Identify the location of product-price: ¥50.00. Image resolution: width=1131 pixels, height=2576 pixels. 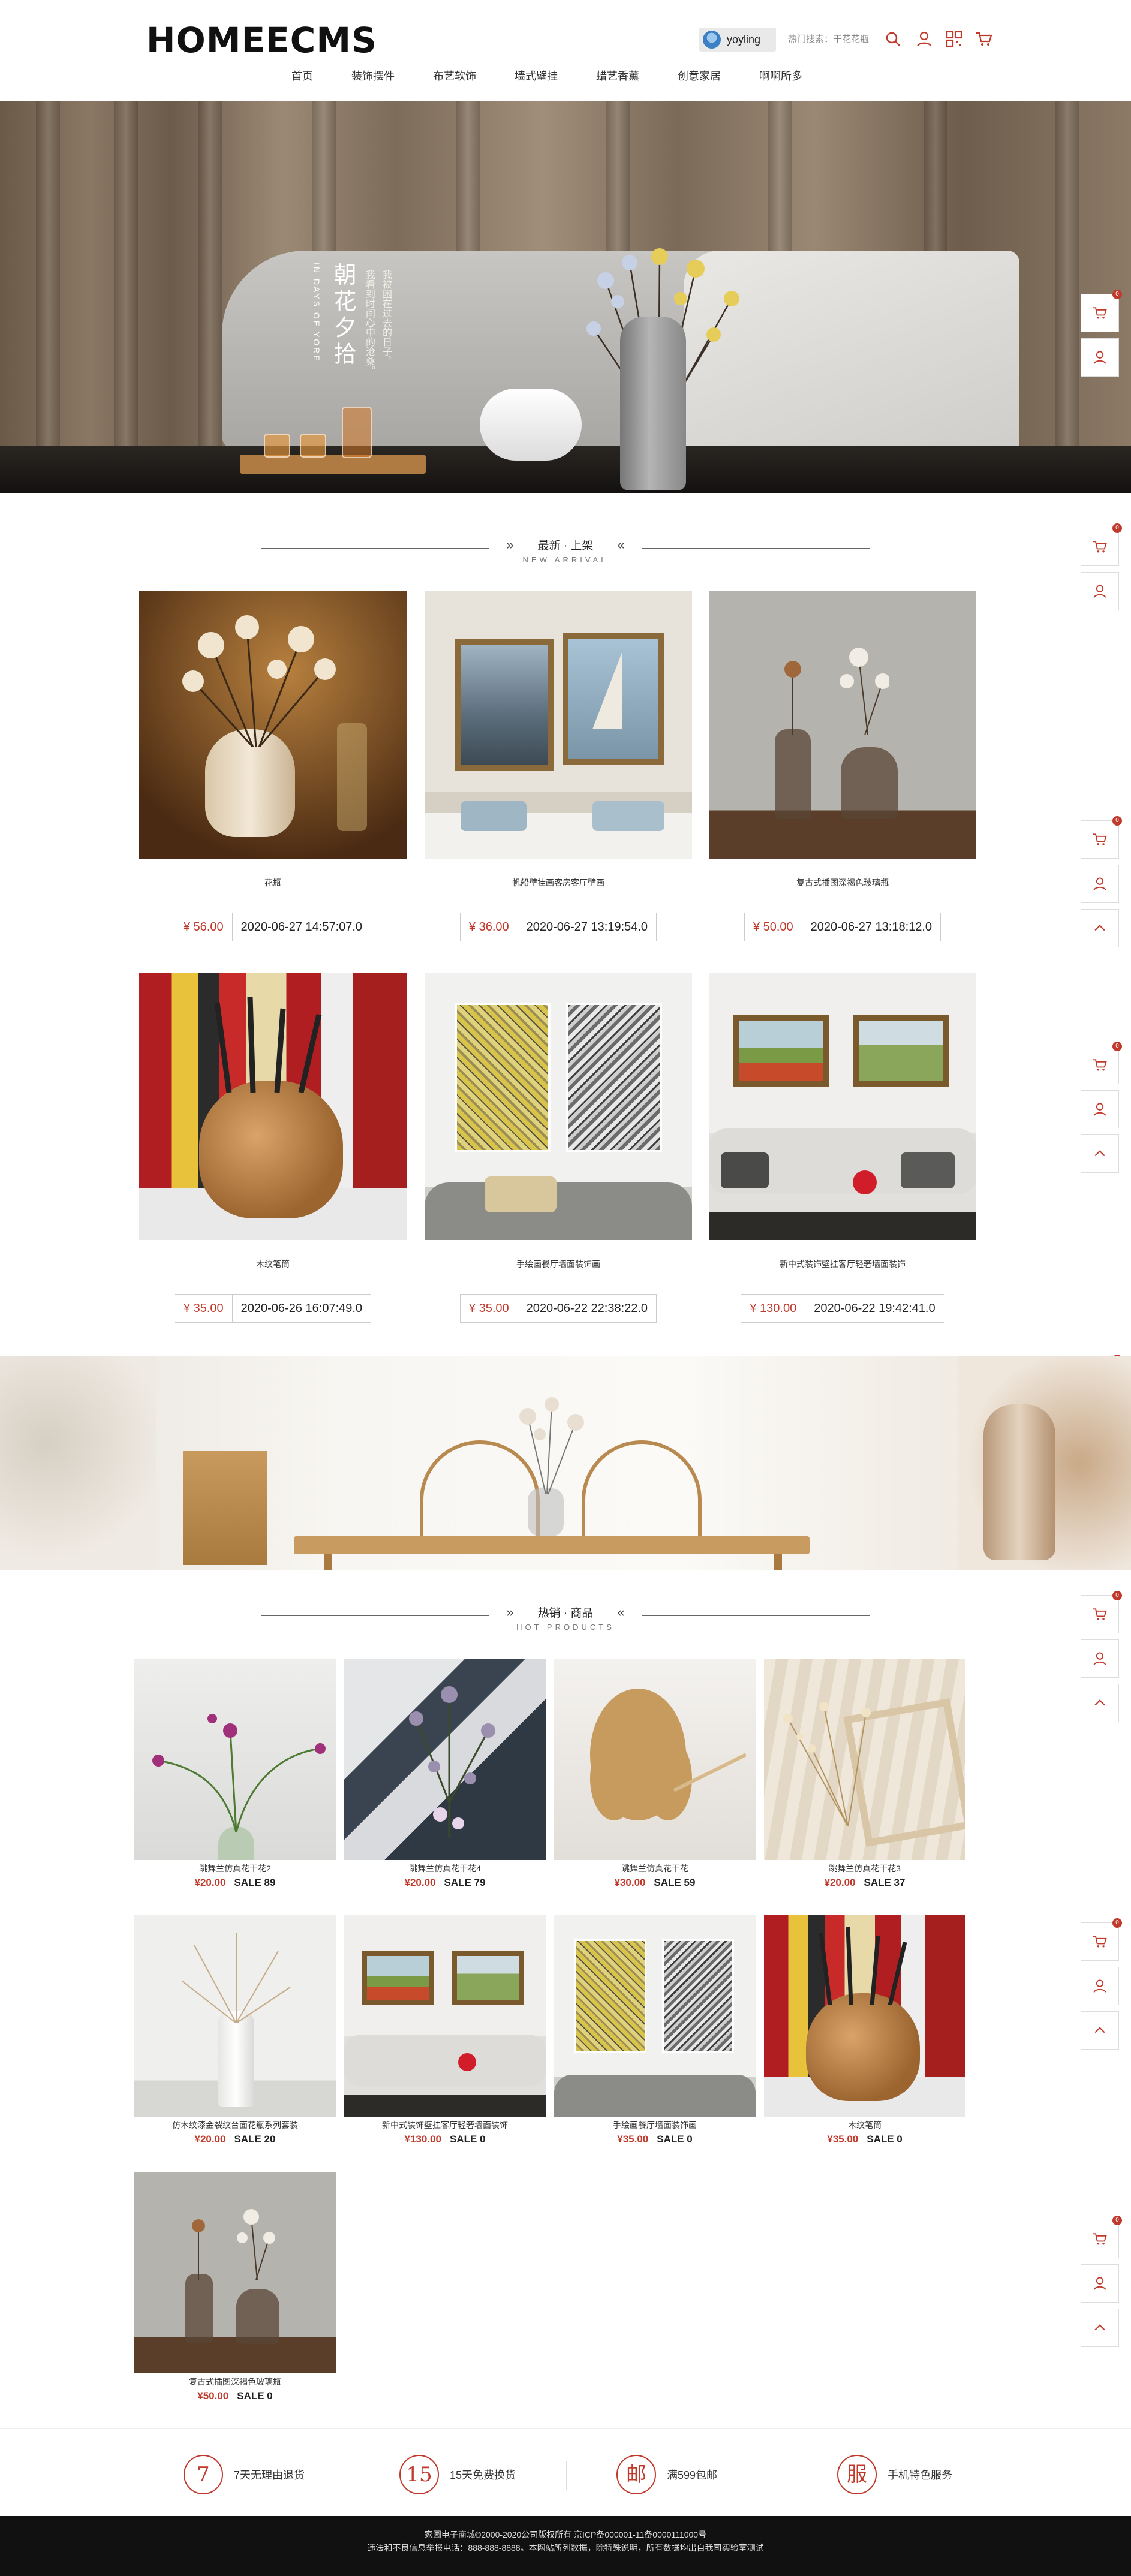
(213, 2396).